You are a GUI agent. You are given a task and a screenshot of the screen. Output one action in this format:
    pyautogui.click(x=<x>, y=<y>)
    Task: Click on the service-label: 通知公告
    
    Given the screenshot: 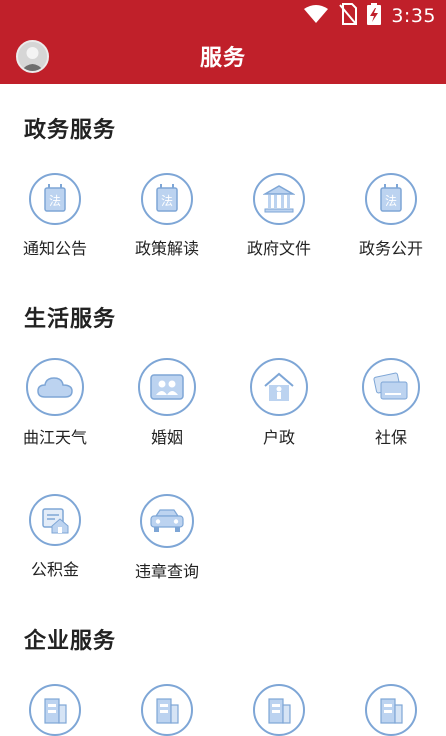 What is the action you would take?
    pyautogui.click(x=54, y=248)
    